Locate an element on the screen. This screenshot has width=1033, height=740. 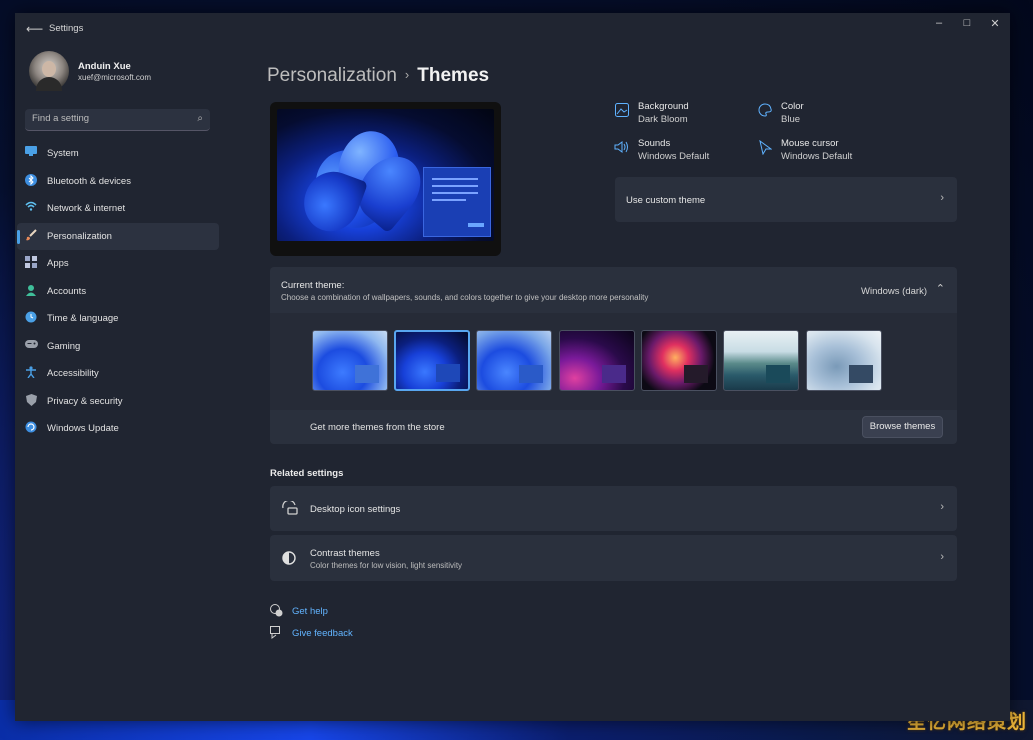
browse-themes-button: Browse themes is located at coordinates (902, 427).